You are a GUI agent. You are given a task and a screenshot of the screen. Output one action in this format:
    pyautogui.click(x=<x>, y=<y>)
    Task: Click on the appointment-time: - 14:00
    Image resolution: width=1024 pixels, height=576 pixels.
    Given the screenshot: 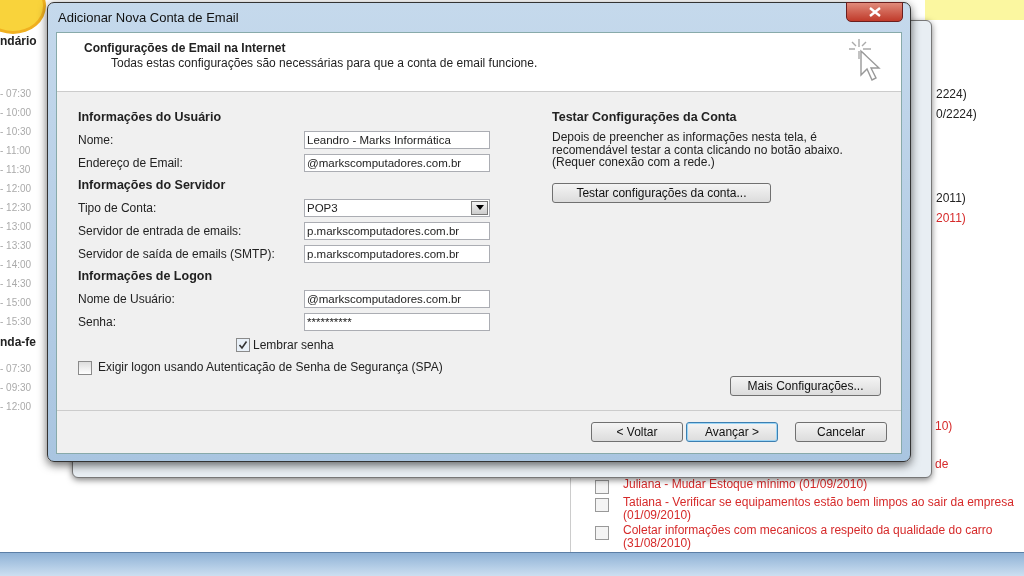 What is the action you would take?
    pyautogui.click(x=16, y=265)
    